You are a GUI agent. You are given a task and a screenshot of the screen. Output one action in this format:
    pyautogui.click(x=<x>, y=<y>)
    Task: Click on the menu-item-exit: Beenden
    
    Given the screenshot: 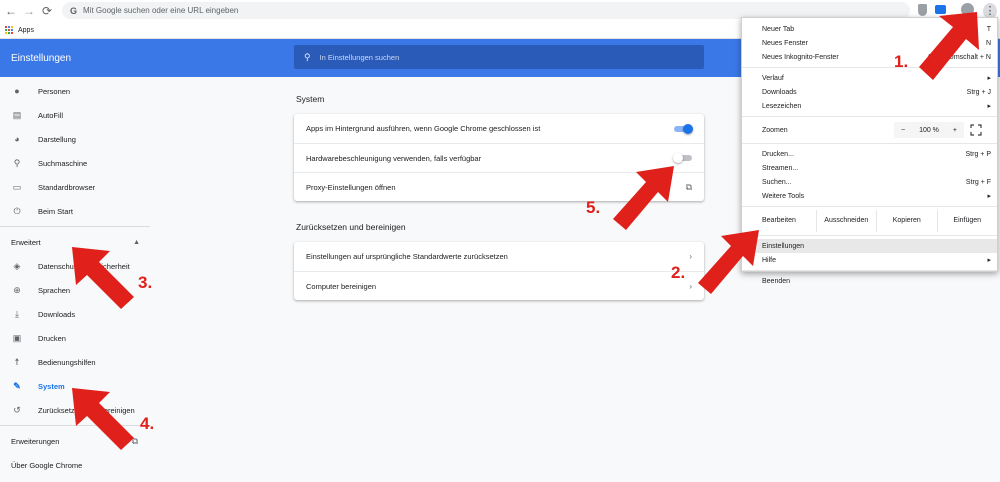 What is the action you would take?
    pyautogui.click(x=869, y=281)
    